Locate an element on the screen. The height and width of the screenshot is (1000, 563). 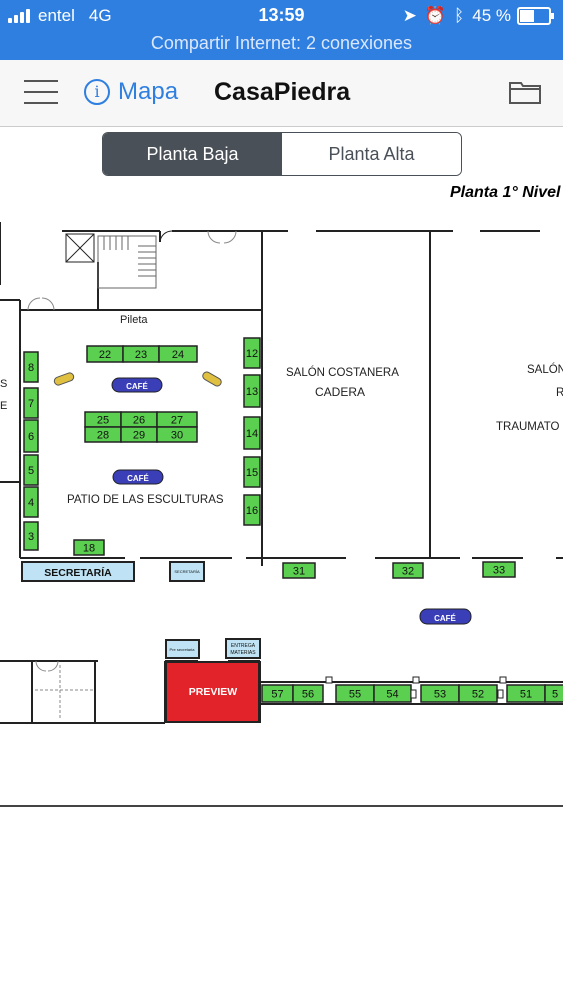
booth-label-30: 30 is located at coordinates (177, 436).